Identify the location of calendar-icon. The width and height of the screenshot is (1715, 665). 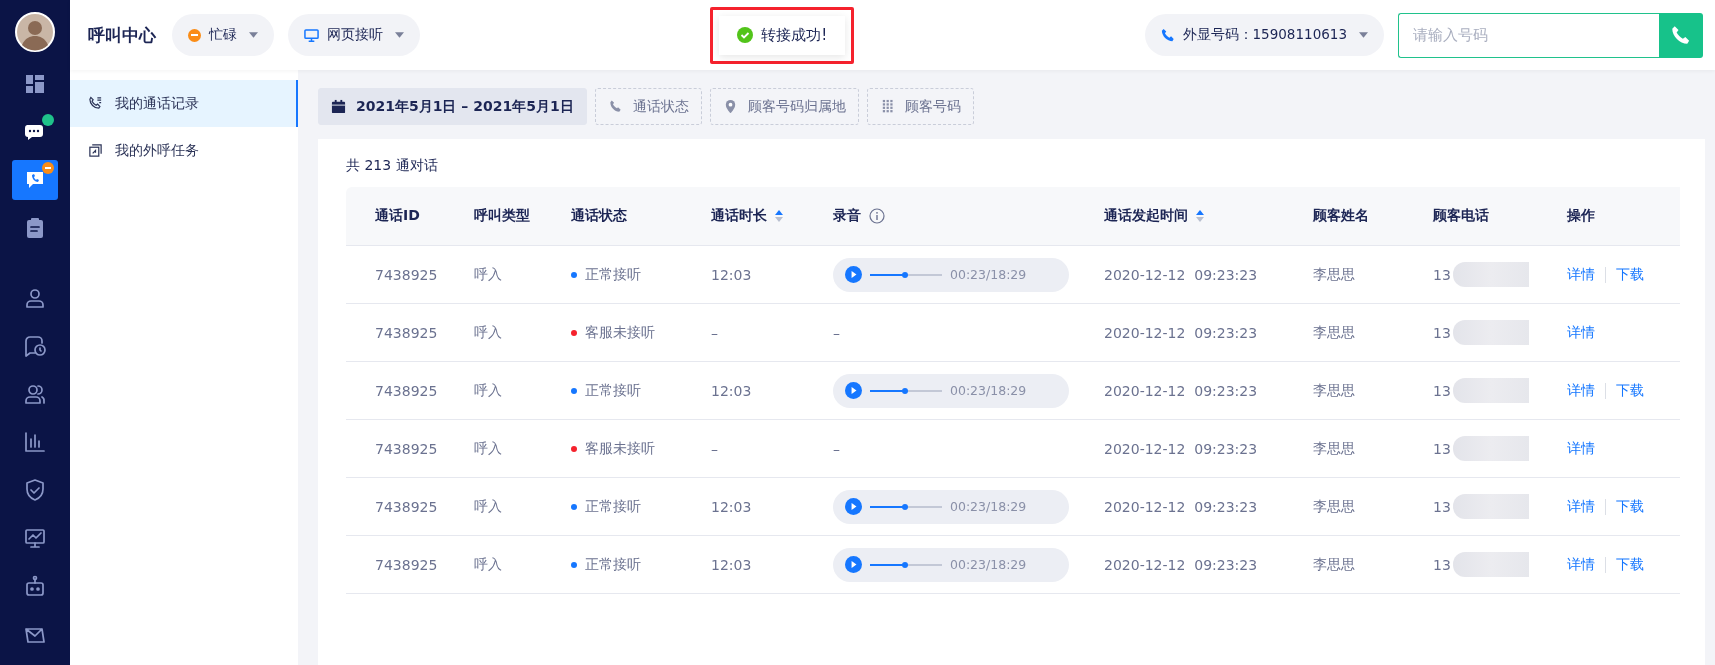
(338, 106).